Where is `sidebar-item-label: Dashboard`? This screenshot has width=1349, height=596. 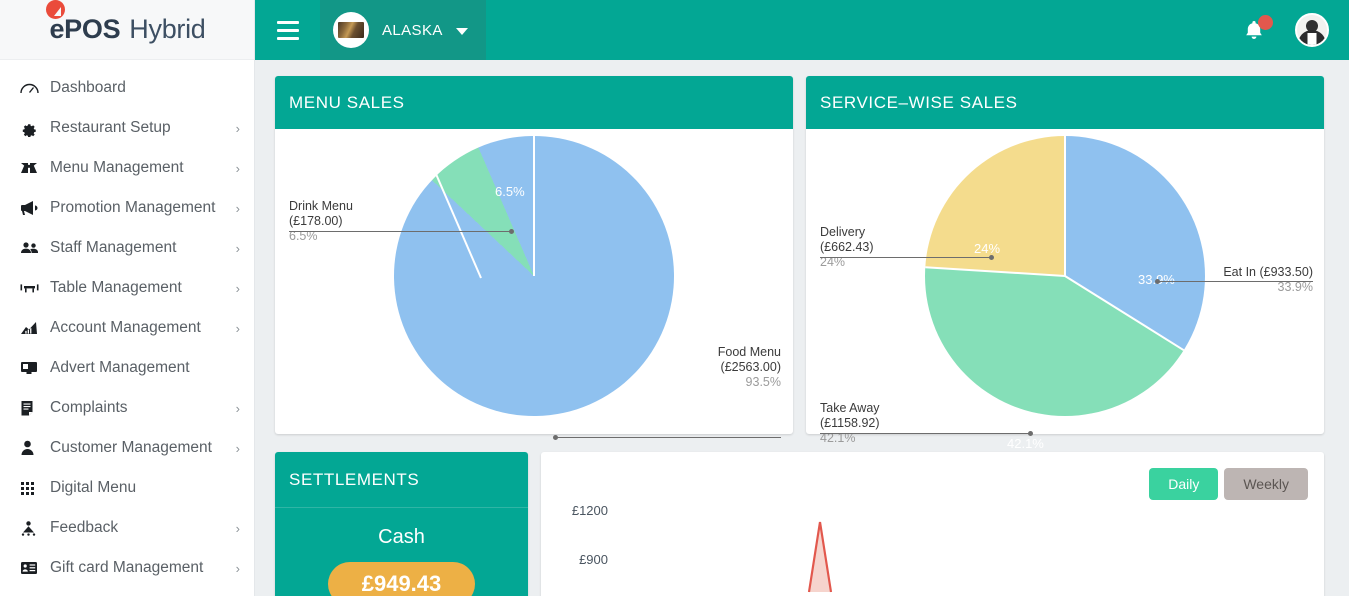 sidebar-item-label: Dashboard is located at coordinates (88, 87).